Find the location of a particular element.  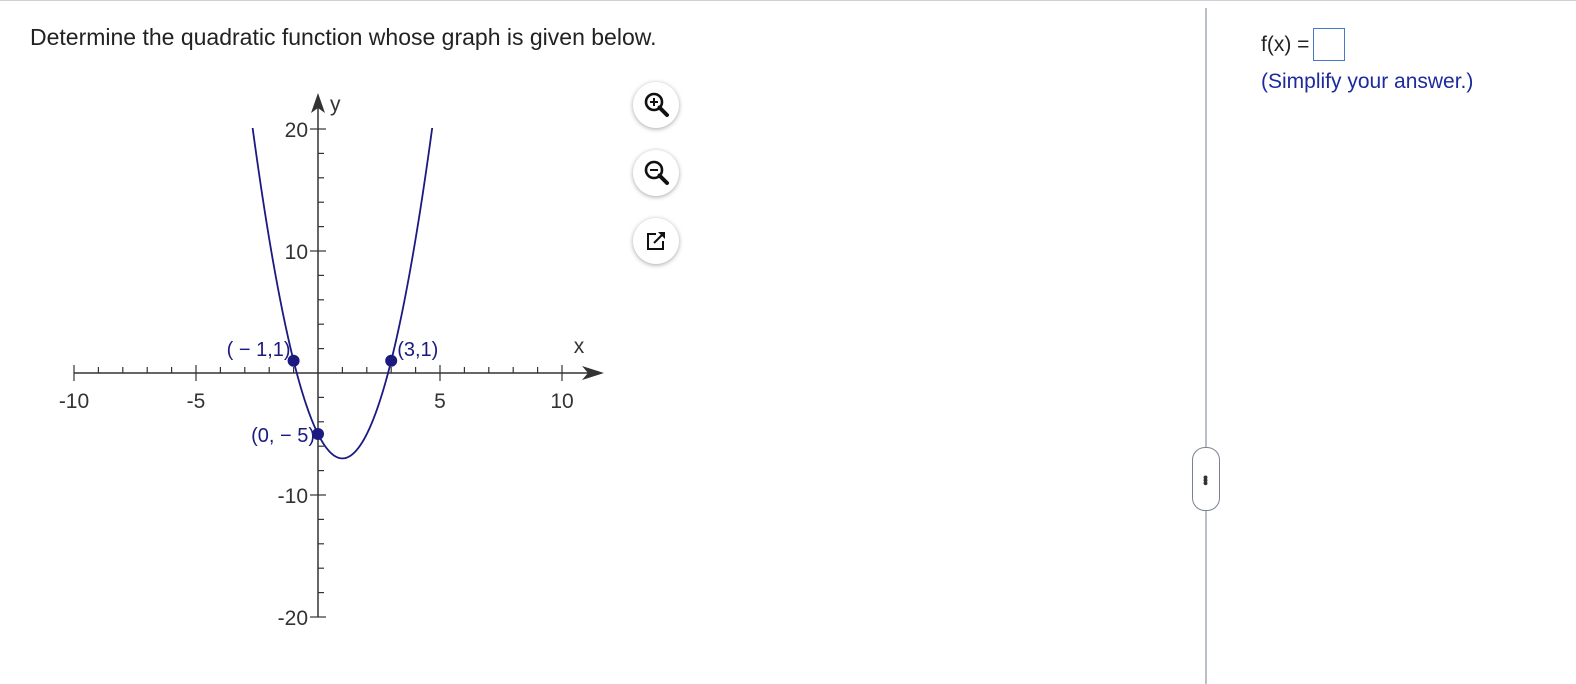

x-tick-label: -10 is located at coordinates (74, 401).